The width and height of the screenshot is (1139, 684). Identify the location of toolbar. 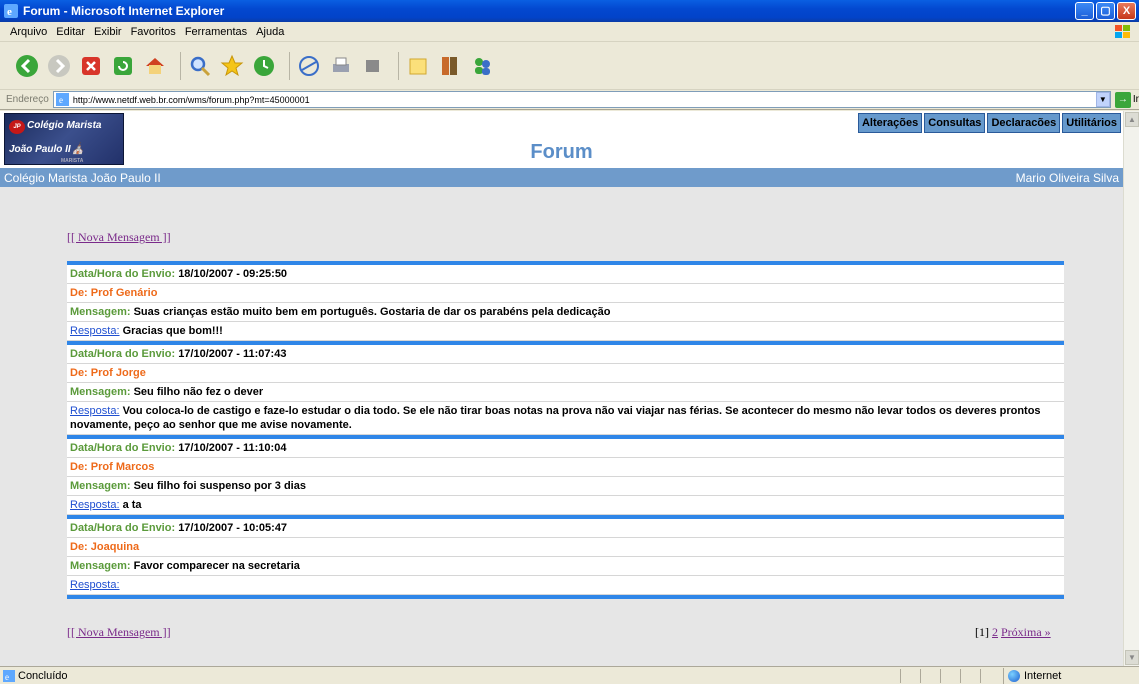
(569, 66).